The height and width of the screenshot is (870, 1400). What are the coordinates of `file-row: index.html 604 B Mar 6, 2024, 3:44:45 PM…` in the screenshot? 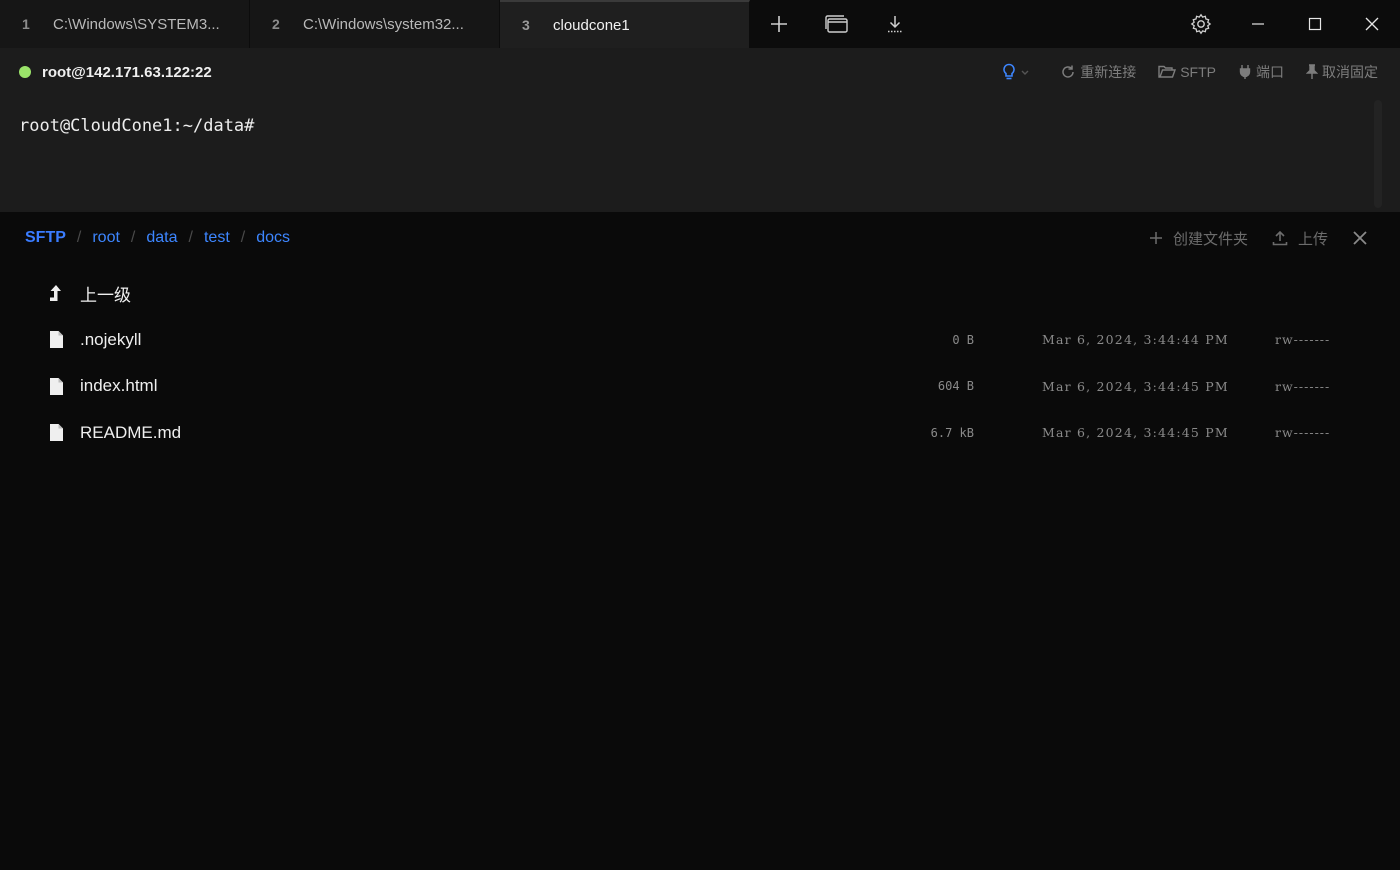 It's located at (700, 386).